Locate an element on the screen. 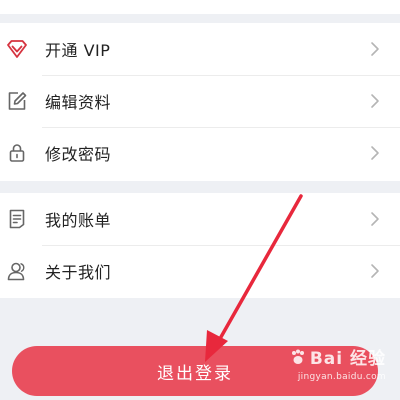  edit-icon is located at coordinates (17, 101).